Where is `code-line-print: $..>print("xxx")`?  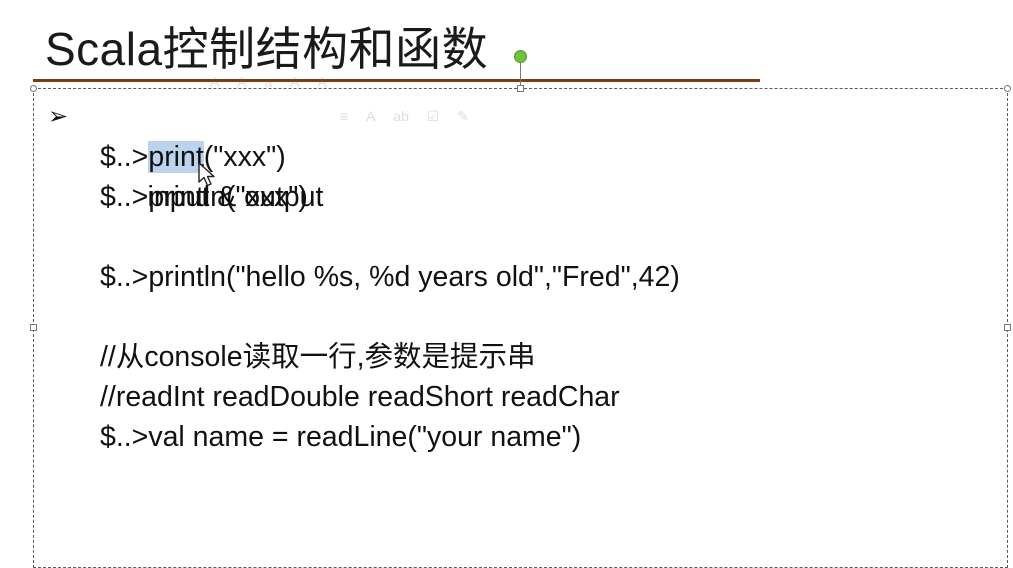 code-line-print: $..>print("xxx") is located at coordinates (364, 157).